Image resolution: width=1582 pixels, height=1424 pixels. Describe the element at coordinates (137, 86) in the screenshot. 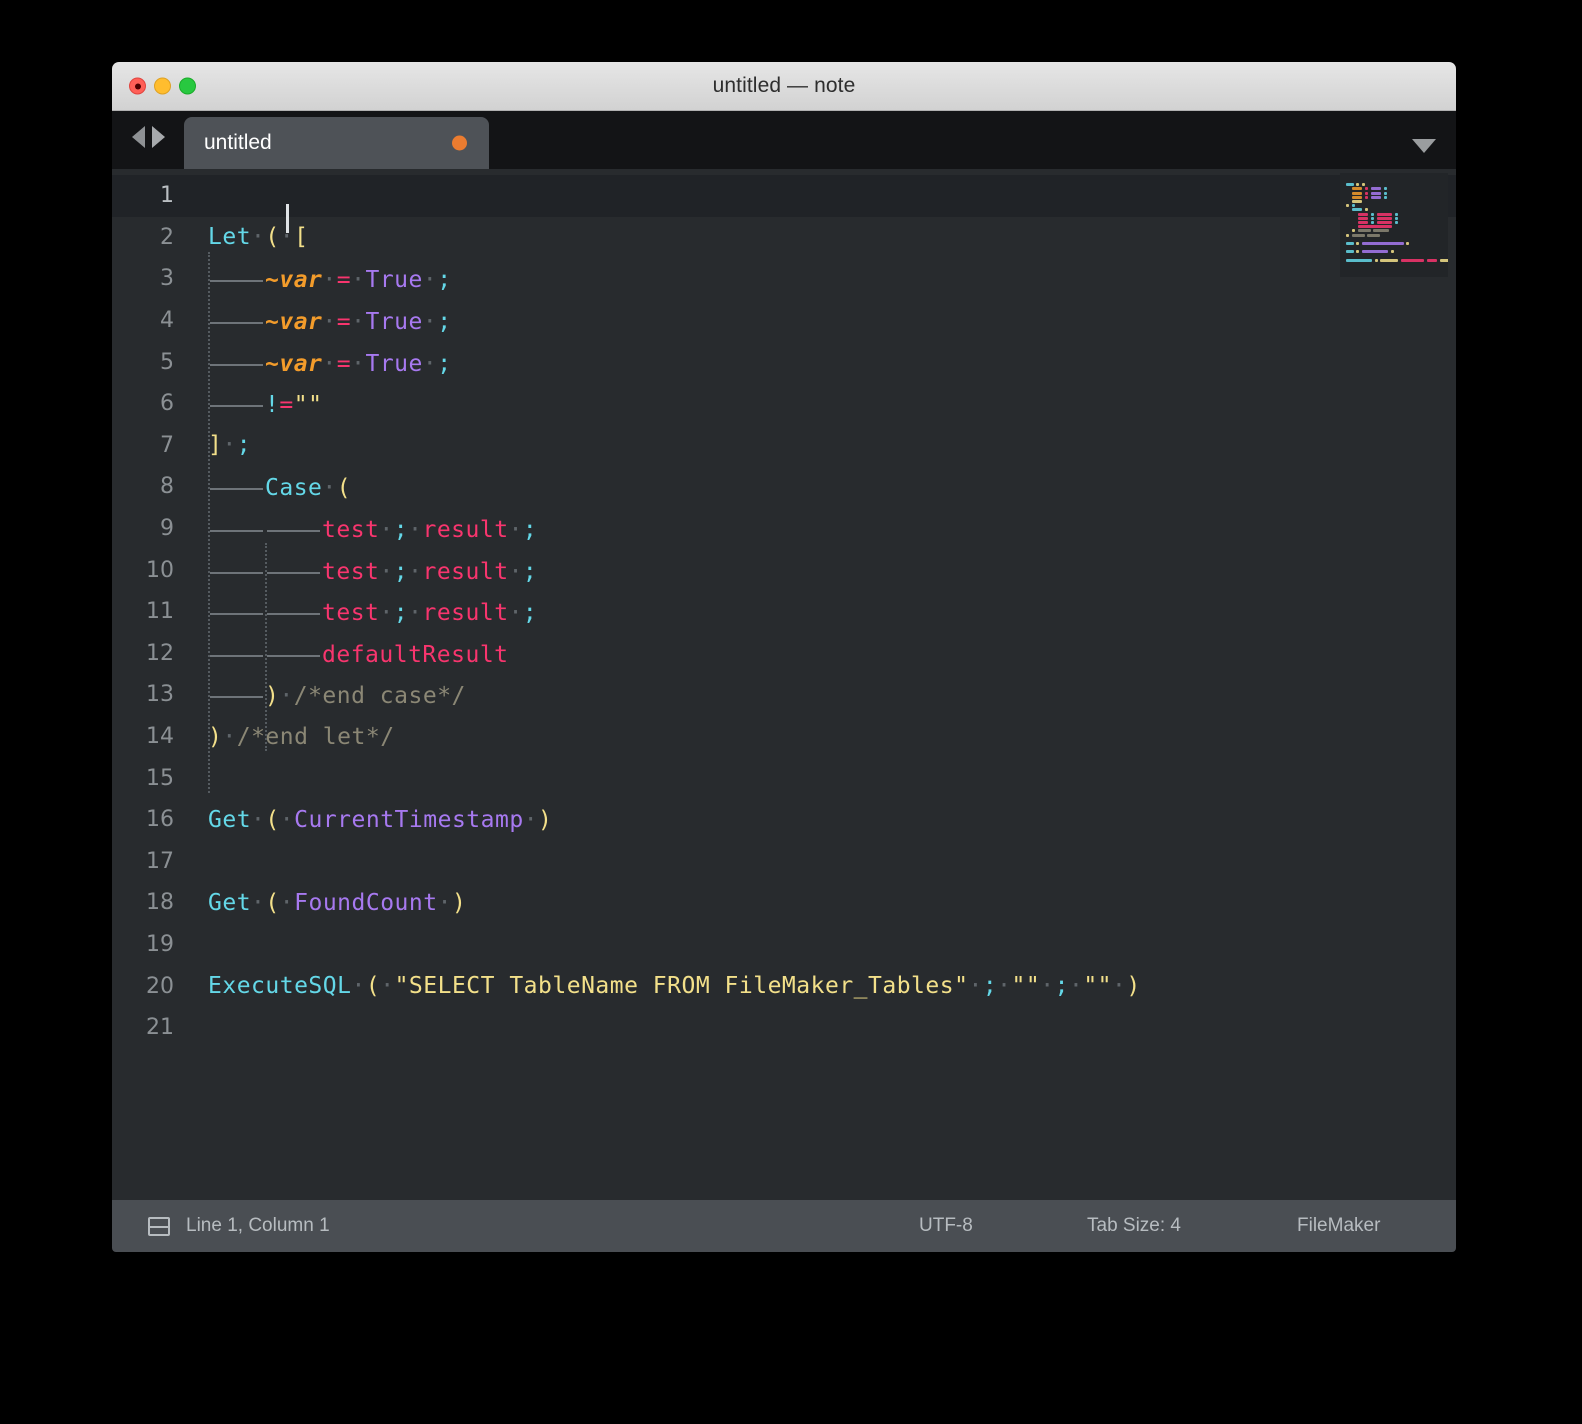

I see `close-button` at that location.